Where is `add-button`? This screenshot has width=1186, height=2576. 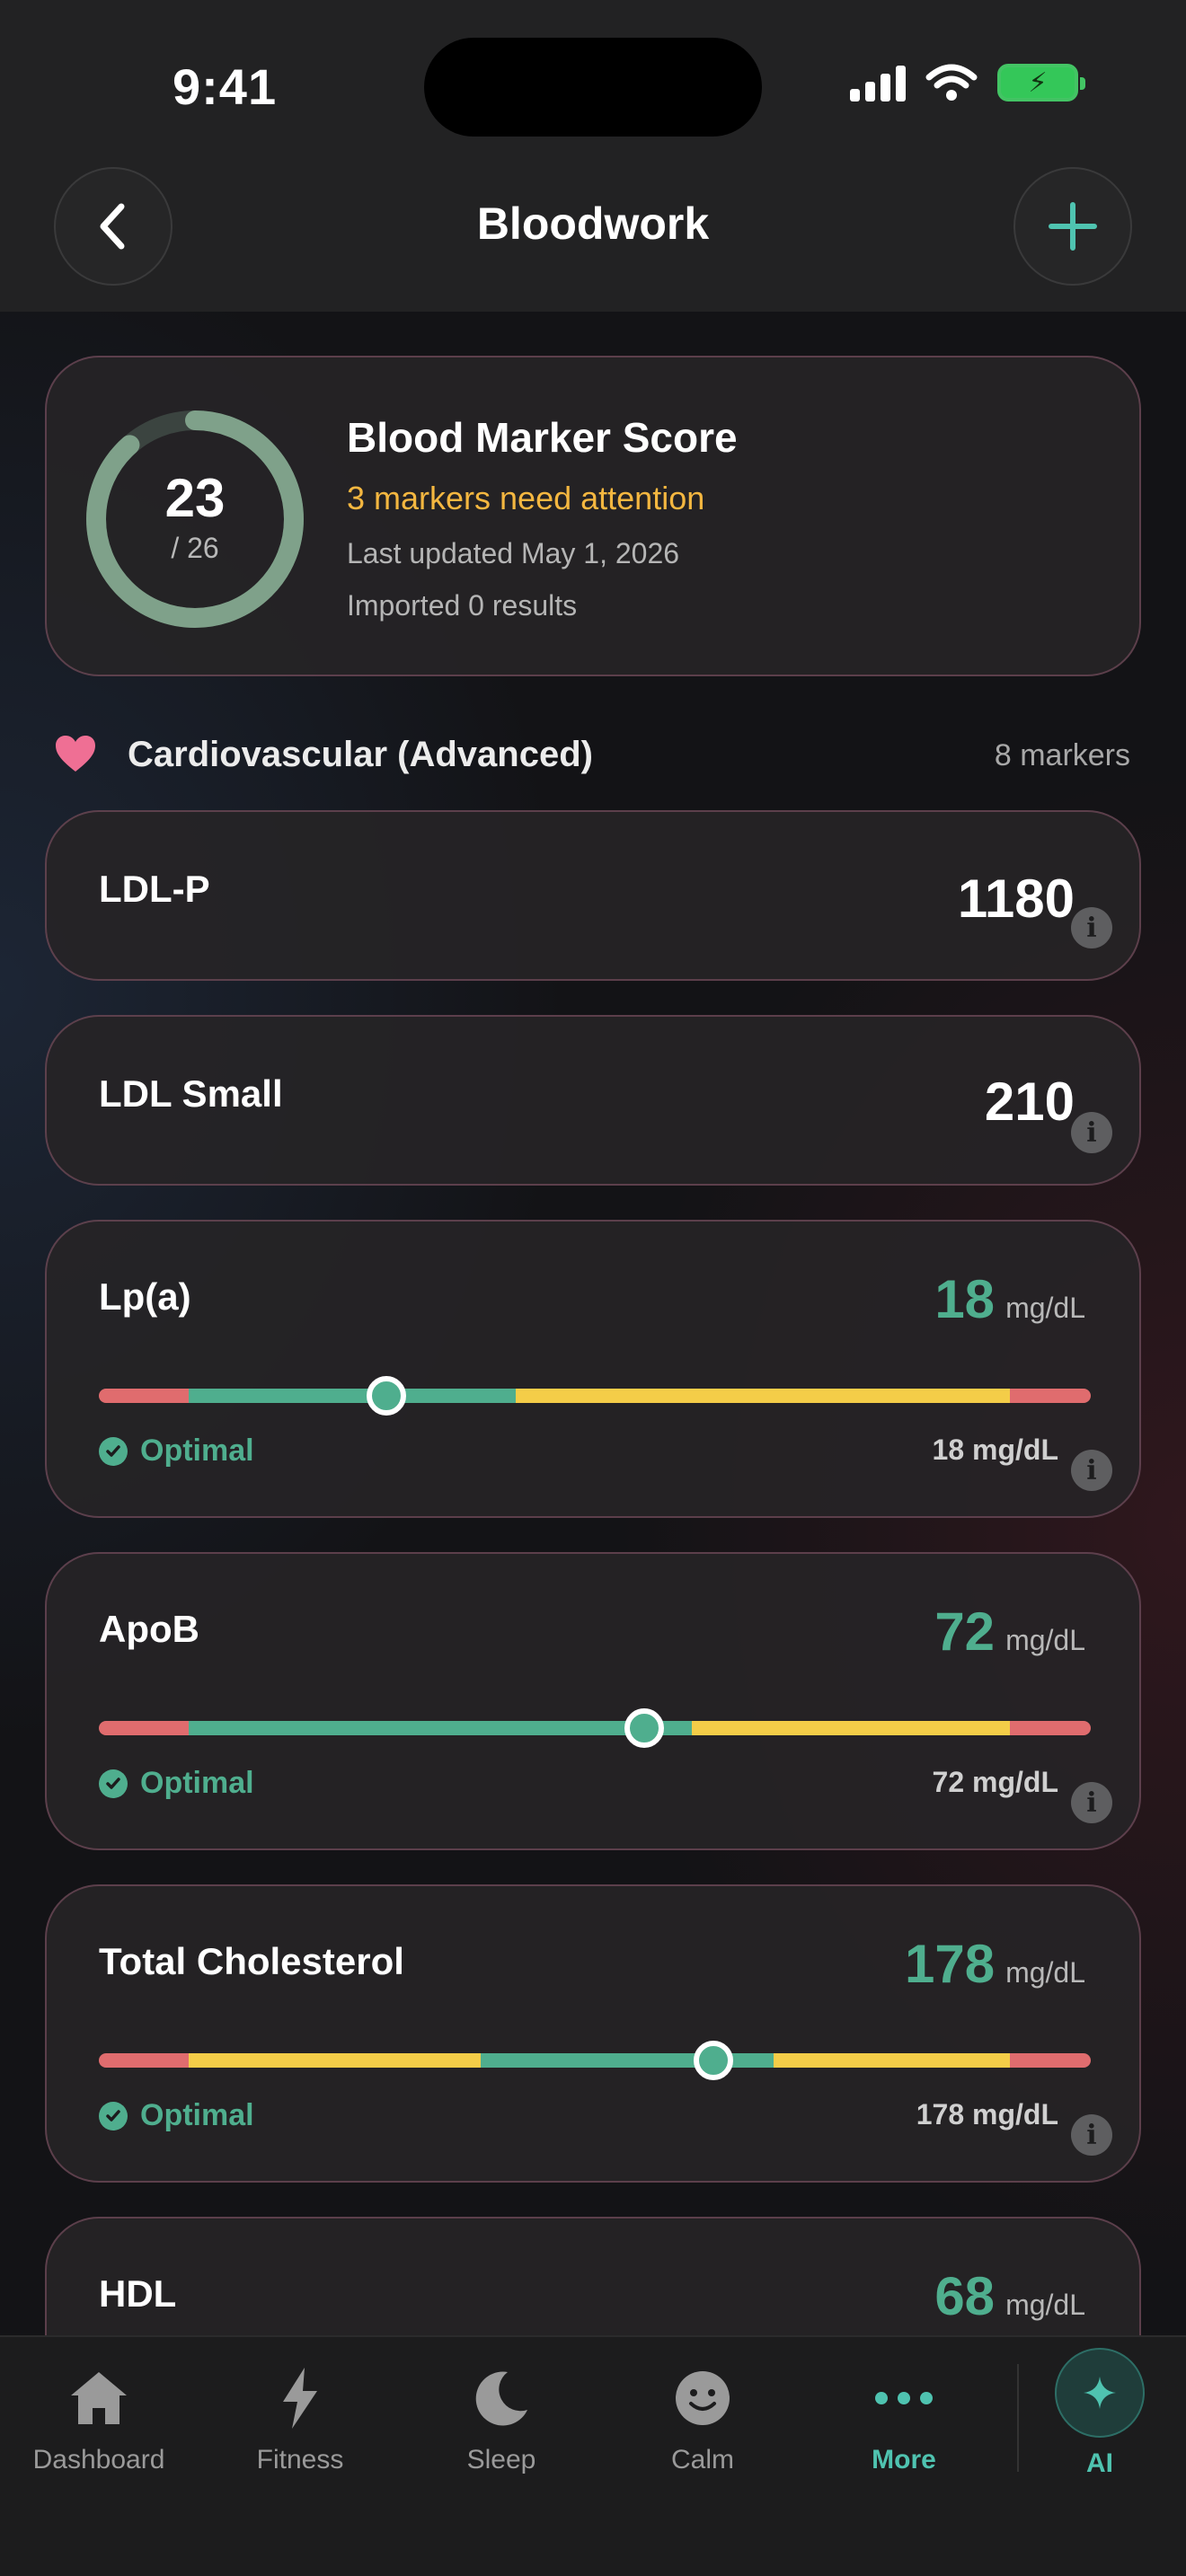
add-button is located at coordinates (1072, 226).